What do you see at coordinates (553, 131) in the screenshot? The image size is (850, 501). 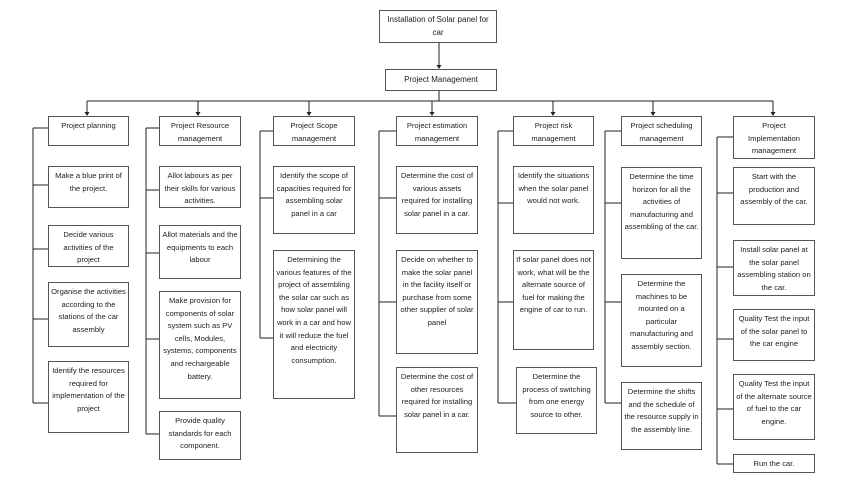 I see `column-header: Project risk management` at bounding box center [553, 131].